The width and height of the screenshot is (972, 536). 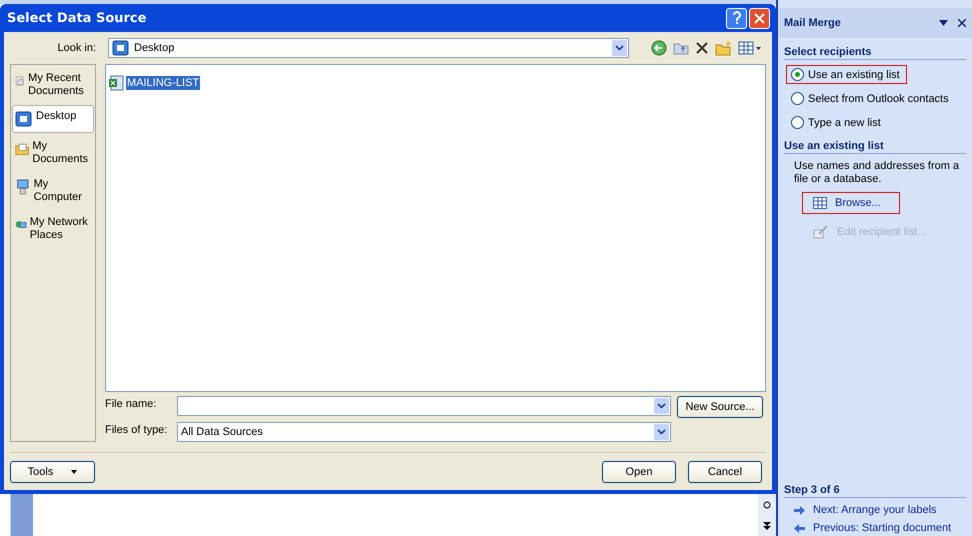 What do you see at coordinates (22, 515) in the screenshot?
I see `page-margin` at bounding box center [22, 515].